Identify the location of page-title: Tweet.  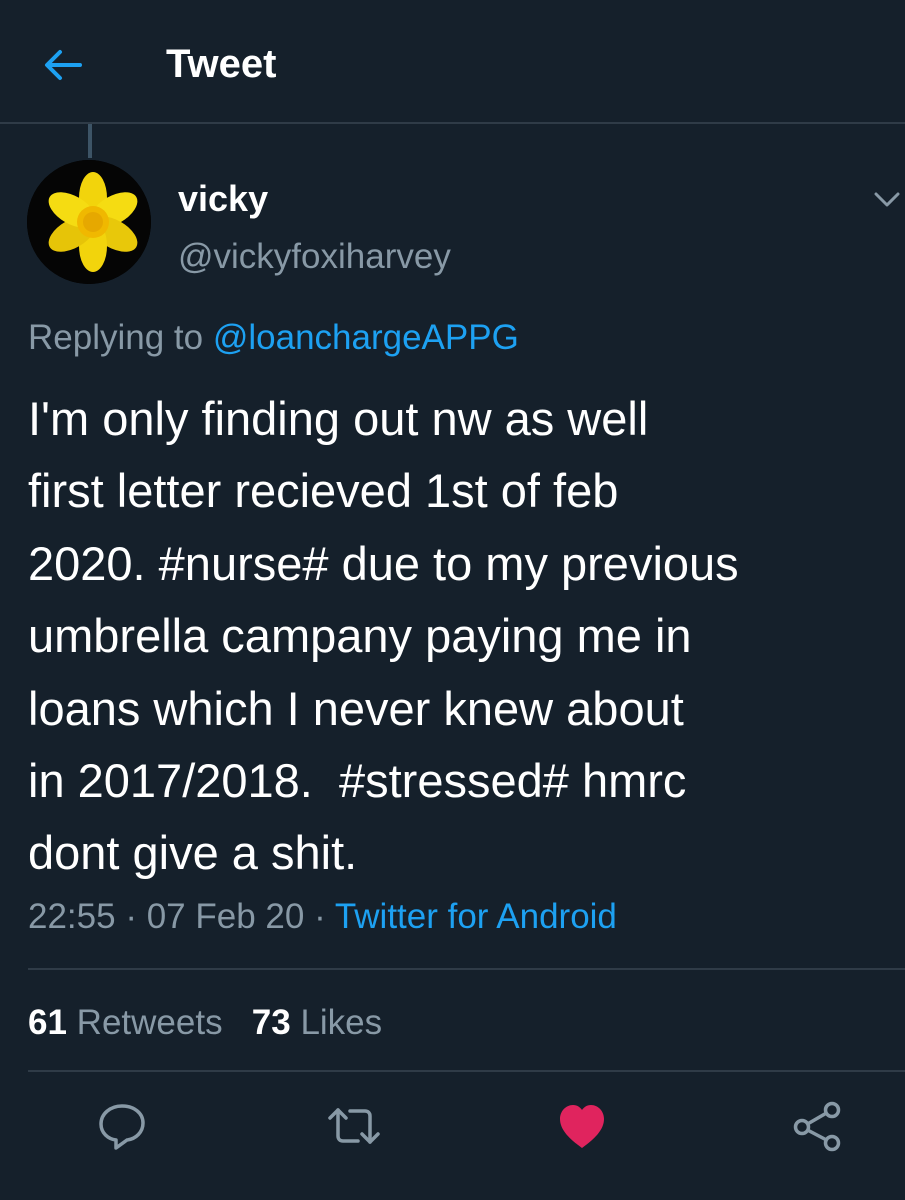
(221, 64).